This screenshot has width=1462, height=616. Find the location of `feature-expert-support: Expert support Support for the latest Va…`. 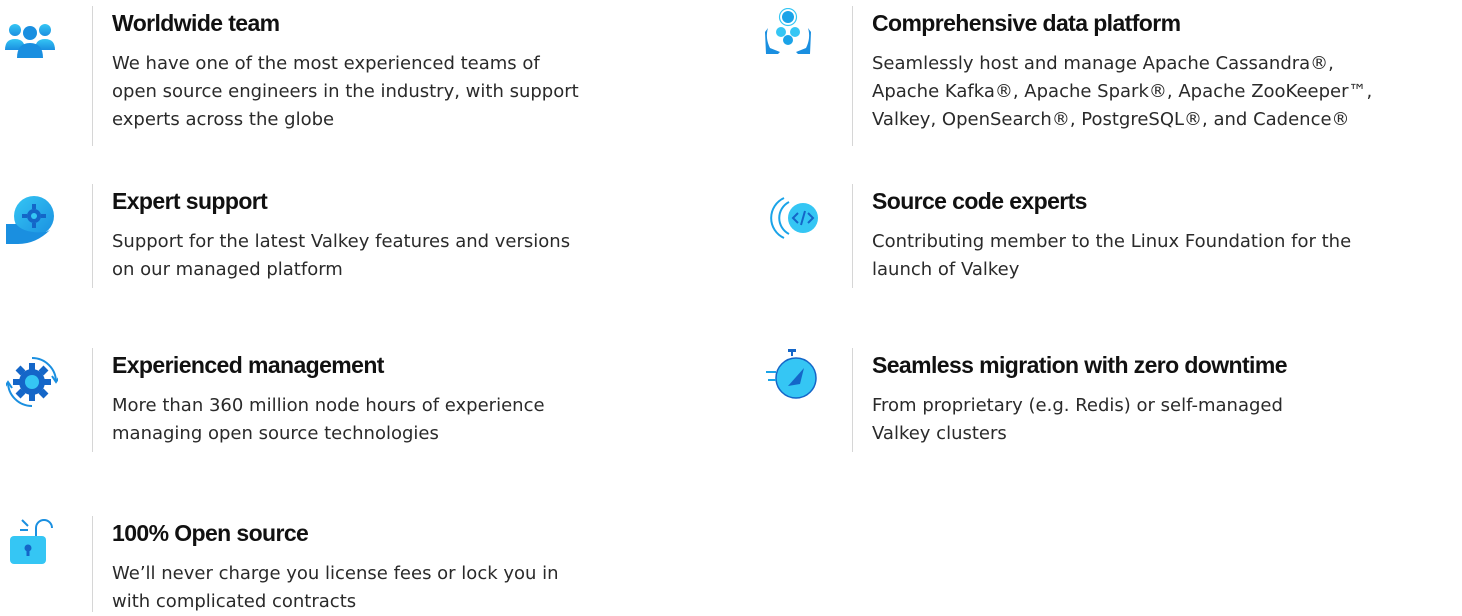

feature-expert-support: Expert support Support for the latest Va… is located at coordinates (350, 236).